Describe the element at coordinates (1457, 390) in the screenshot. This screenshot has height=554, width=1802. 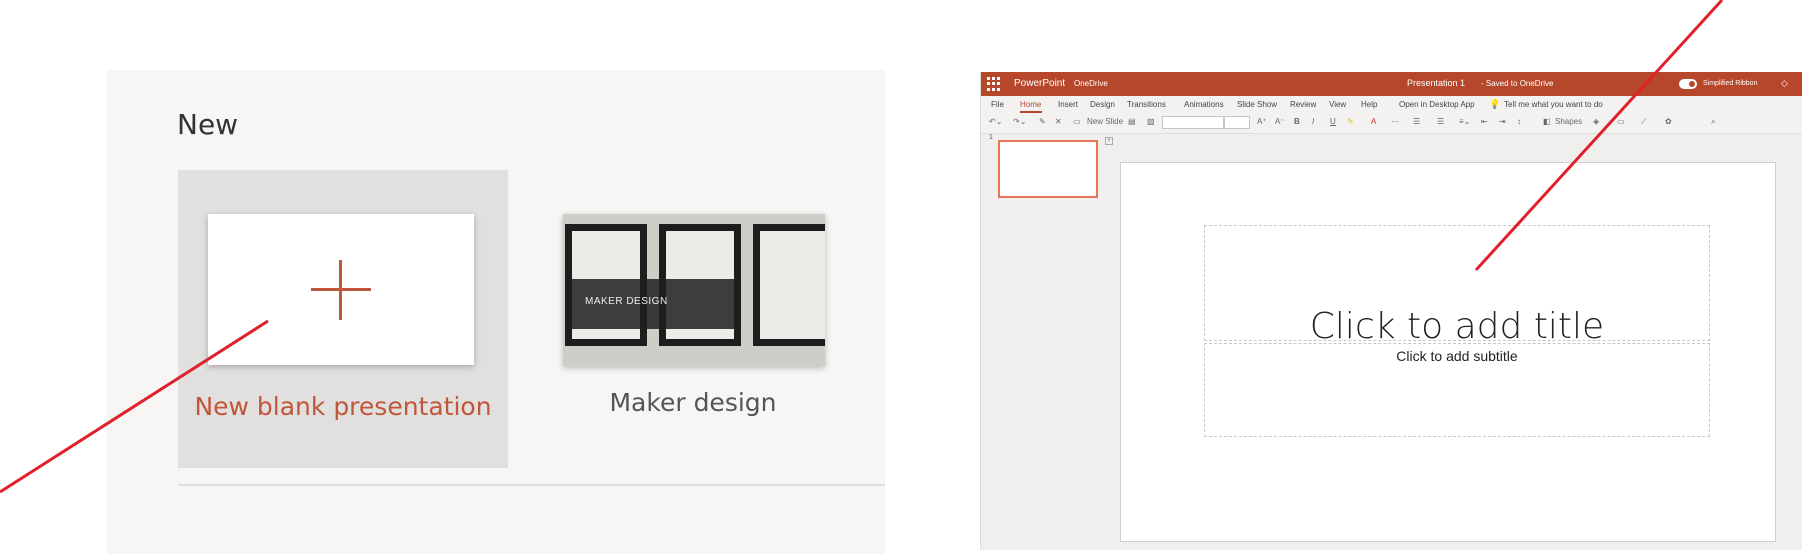
I see `subtitle-placeholder: Click to add subtitle` at that location.